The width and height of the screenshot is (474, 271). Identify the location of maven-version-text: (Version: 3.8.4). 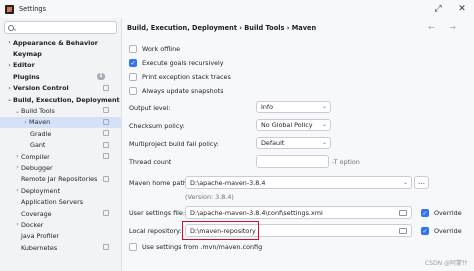
(209, 197).